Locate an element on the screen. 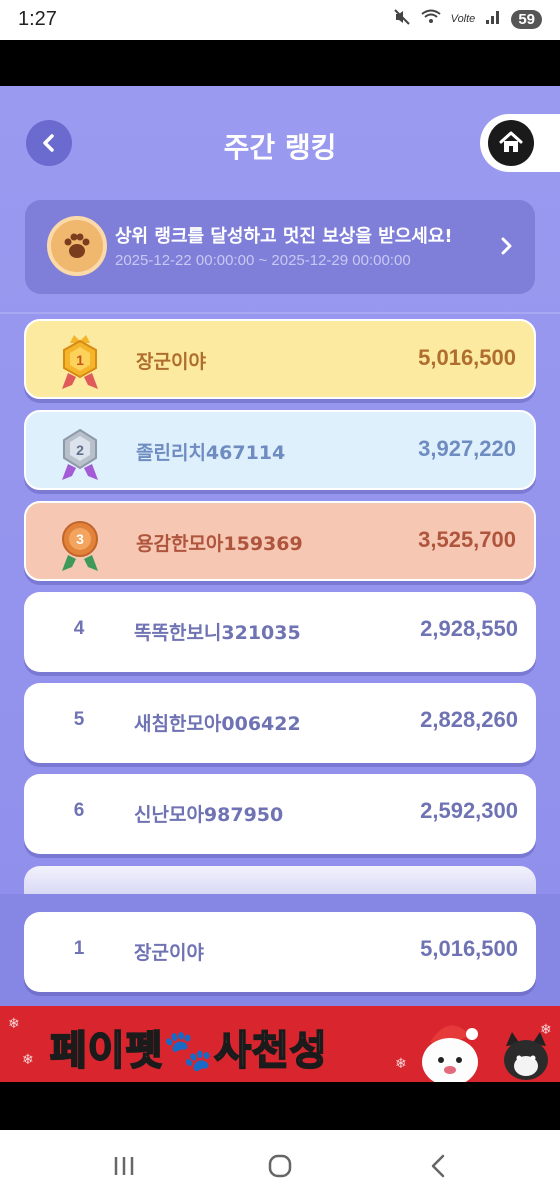  medal-rank-text: 2 is located at coordinates (80, 450).